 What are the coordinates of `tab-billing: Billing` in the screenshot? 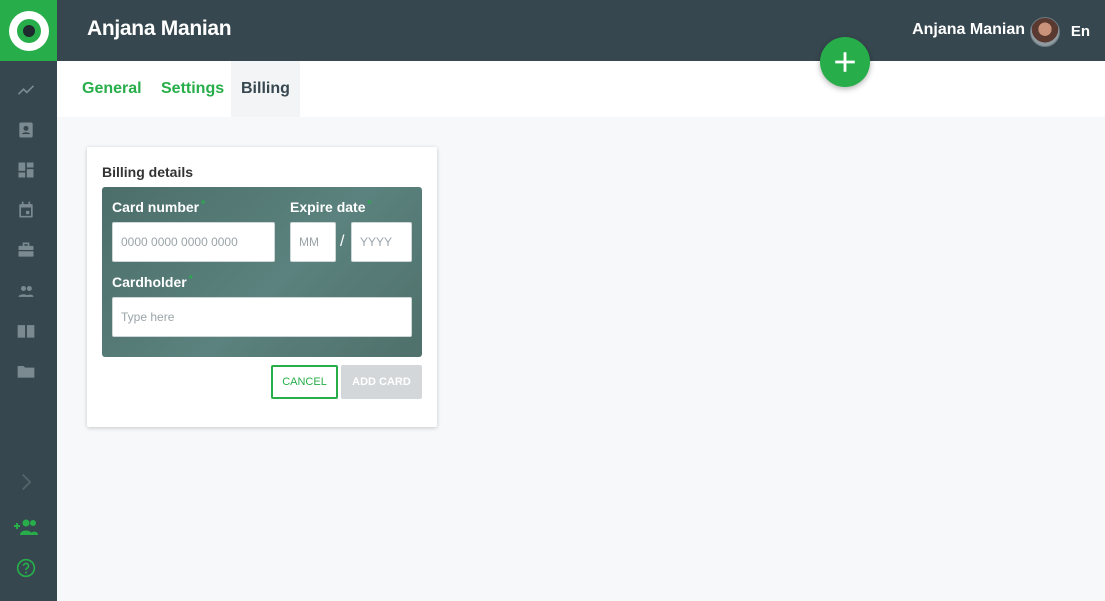 It's located at (265, 89).